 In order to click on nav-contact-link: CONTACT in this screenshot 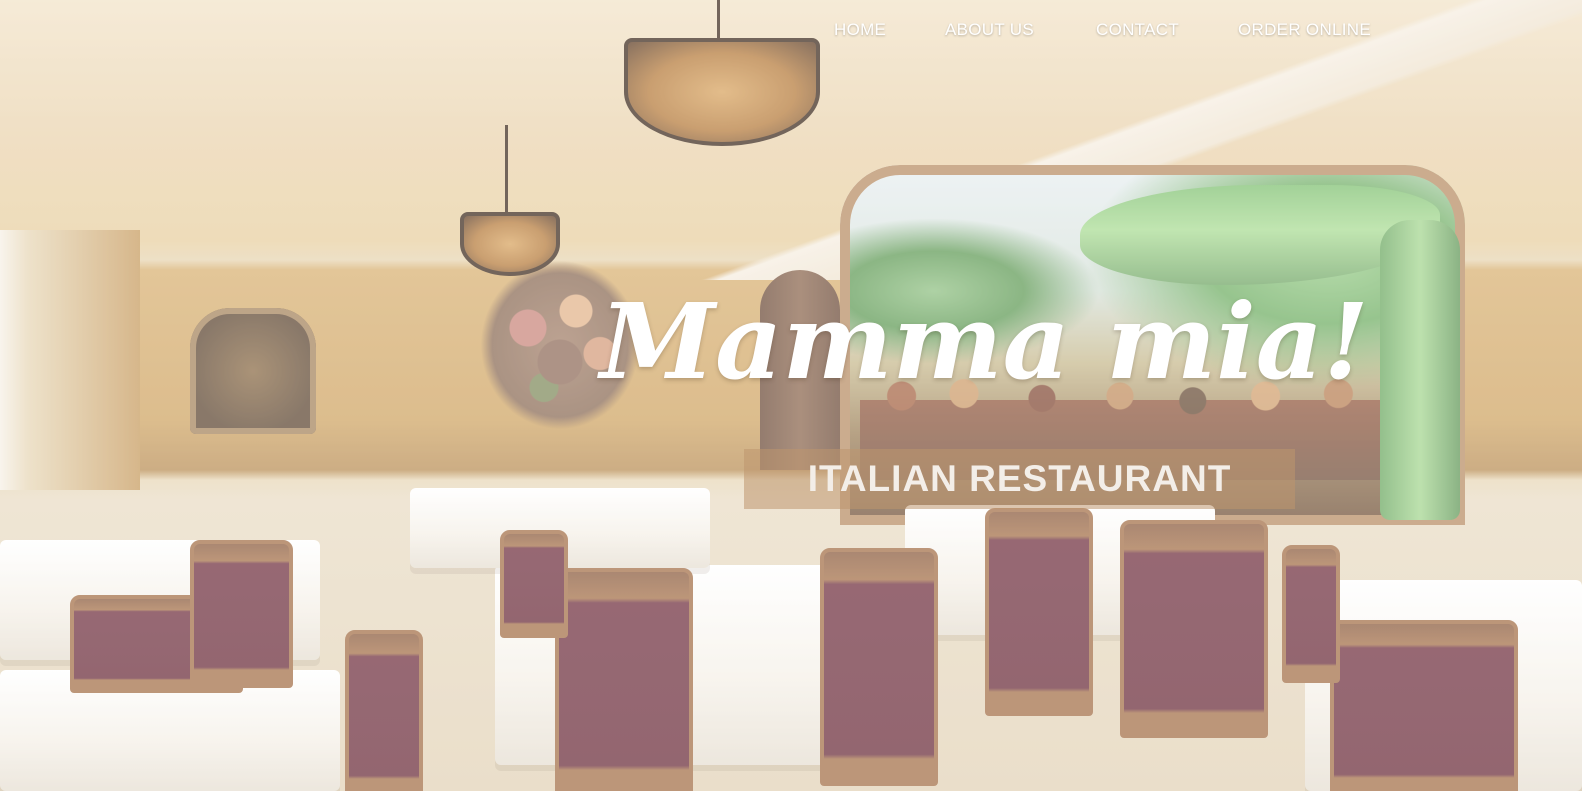, I will do `click(1137, 30)`.